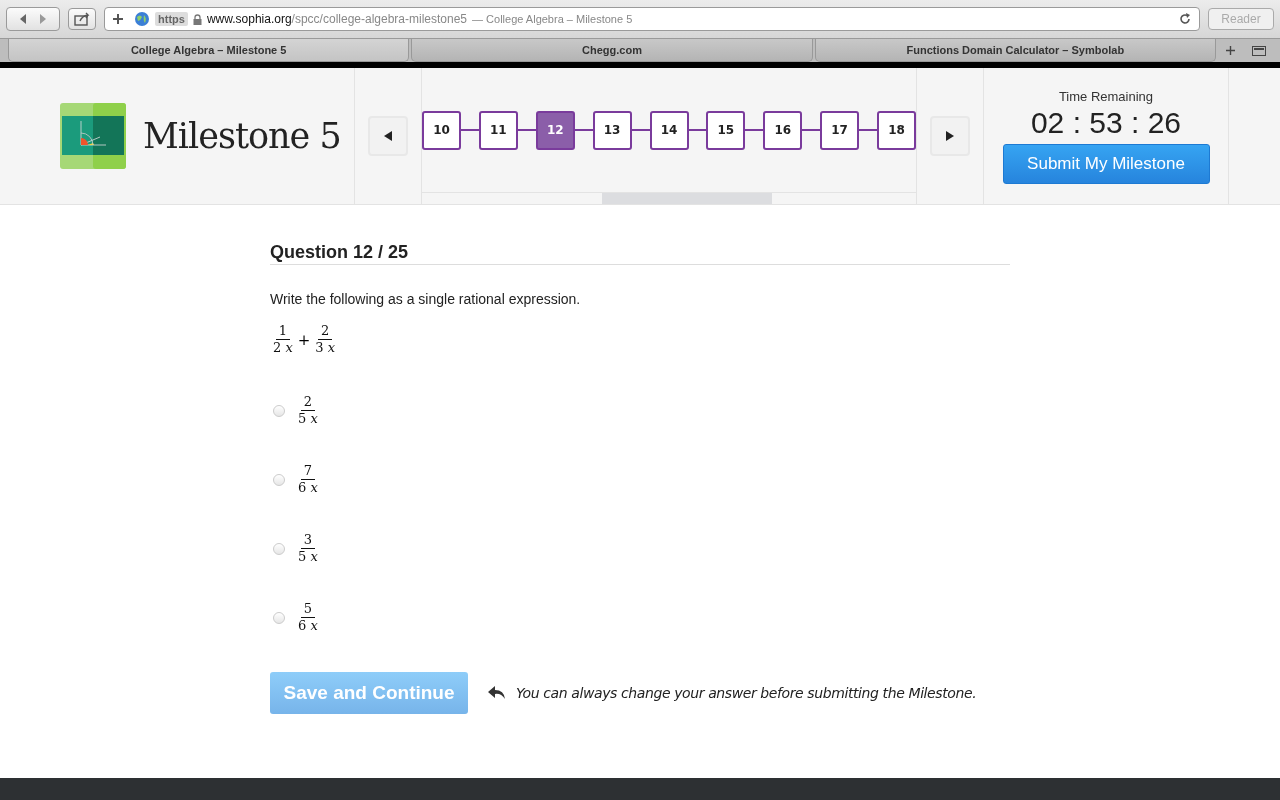  What do you see at coordinates (93, 136) in the screenshot?
I see `chart-logo-icon` at bounding box center [93, 136].